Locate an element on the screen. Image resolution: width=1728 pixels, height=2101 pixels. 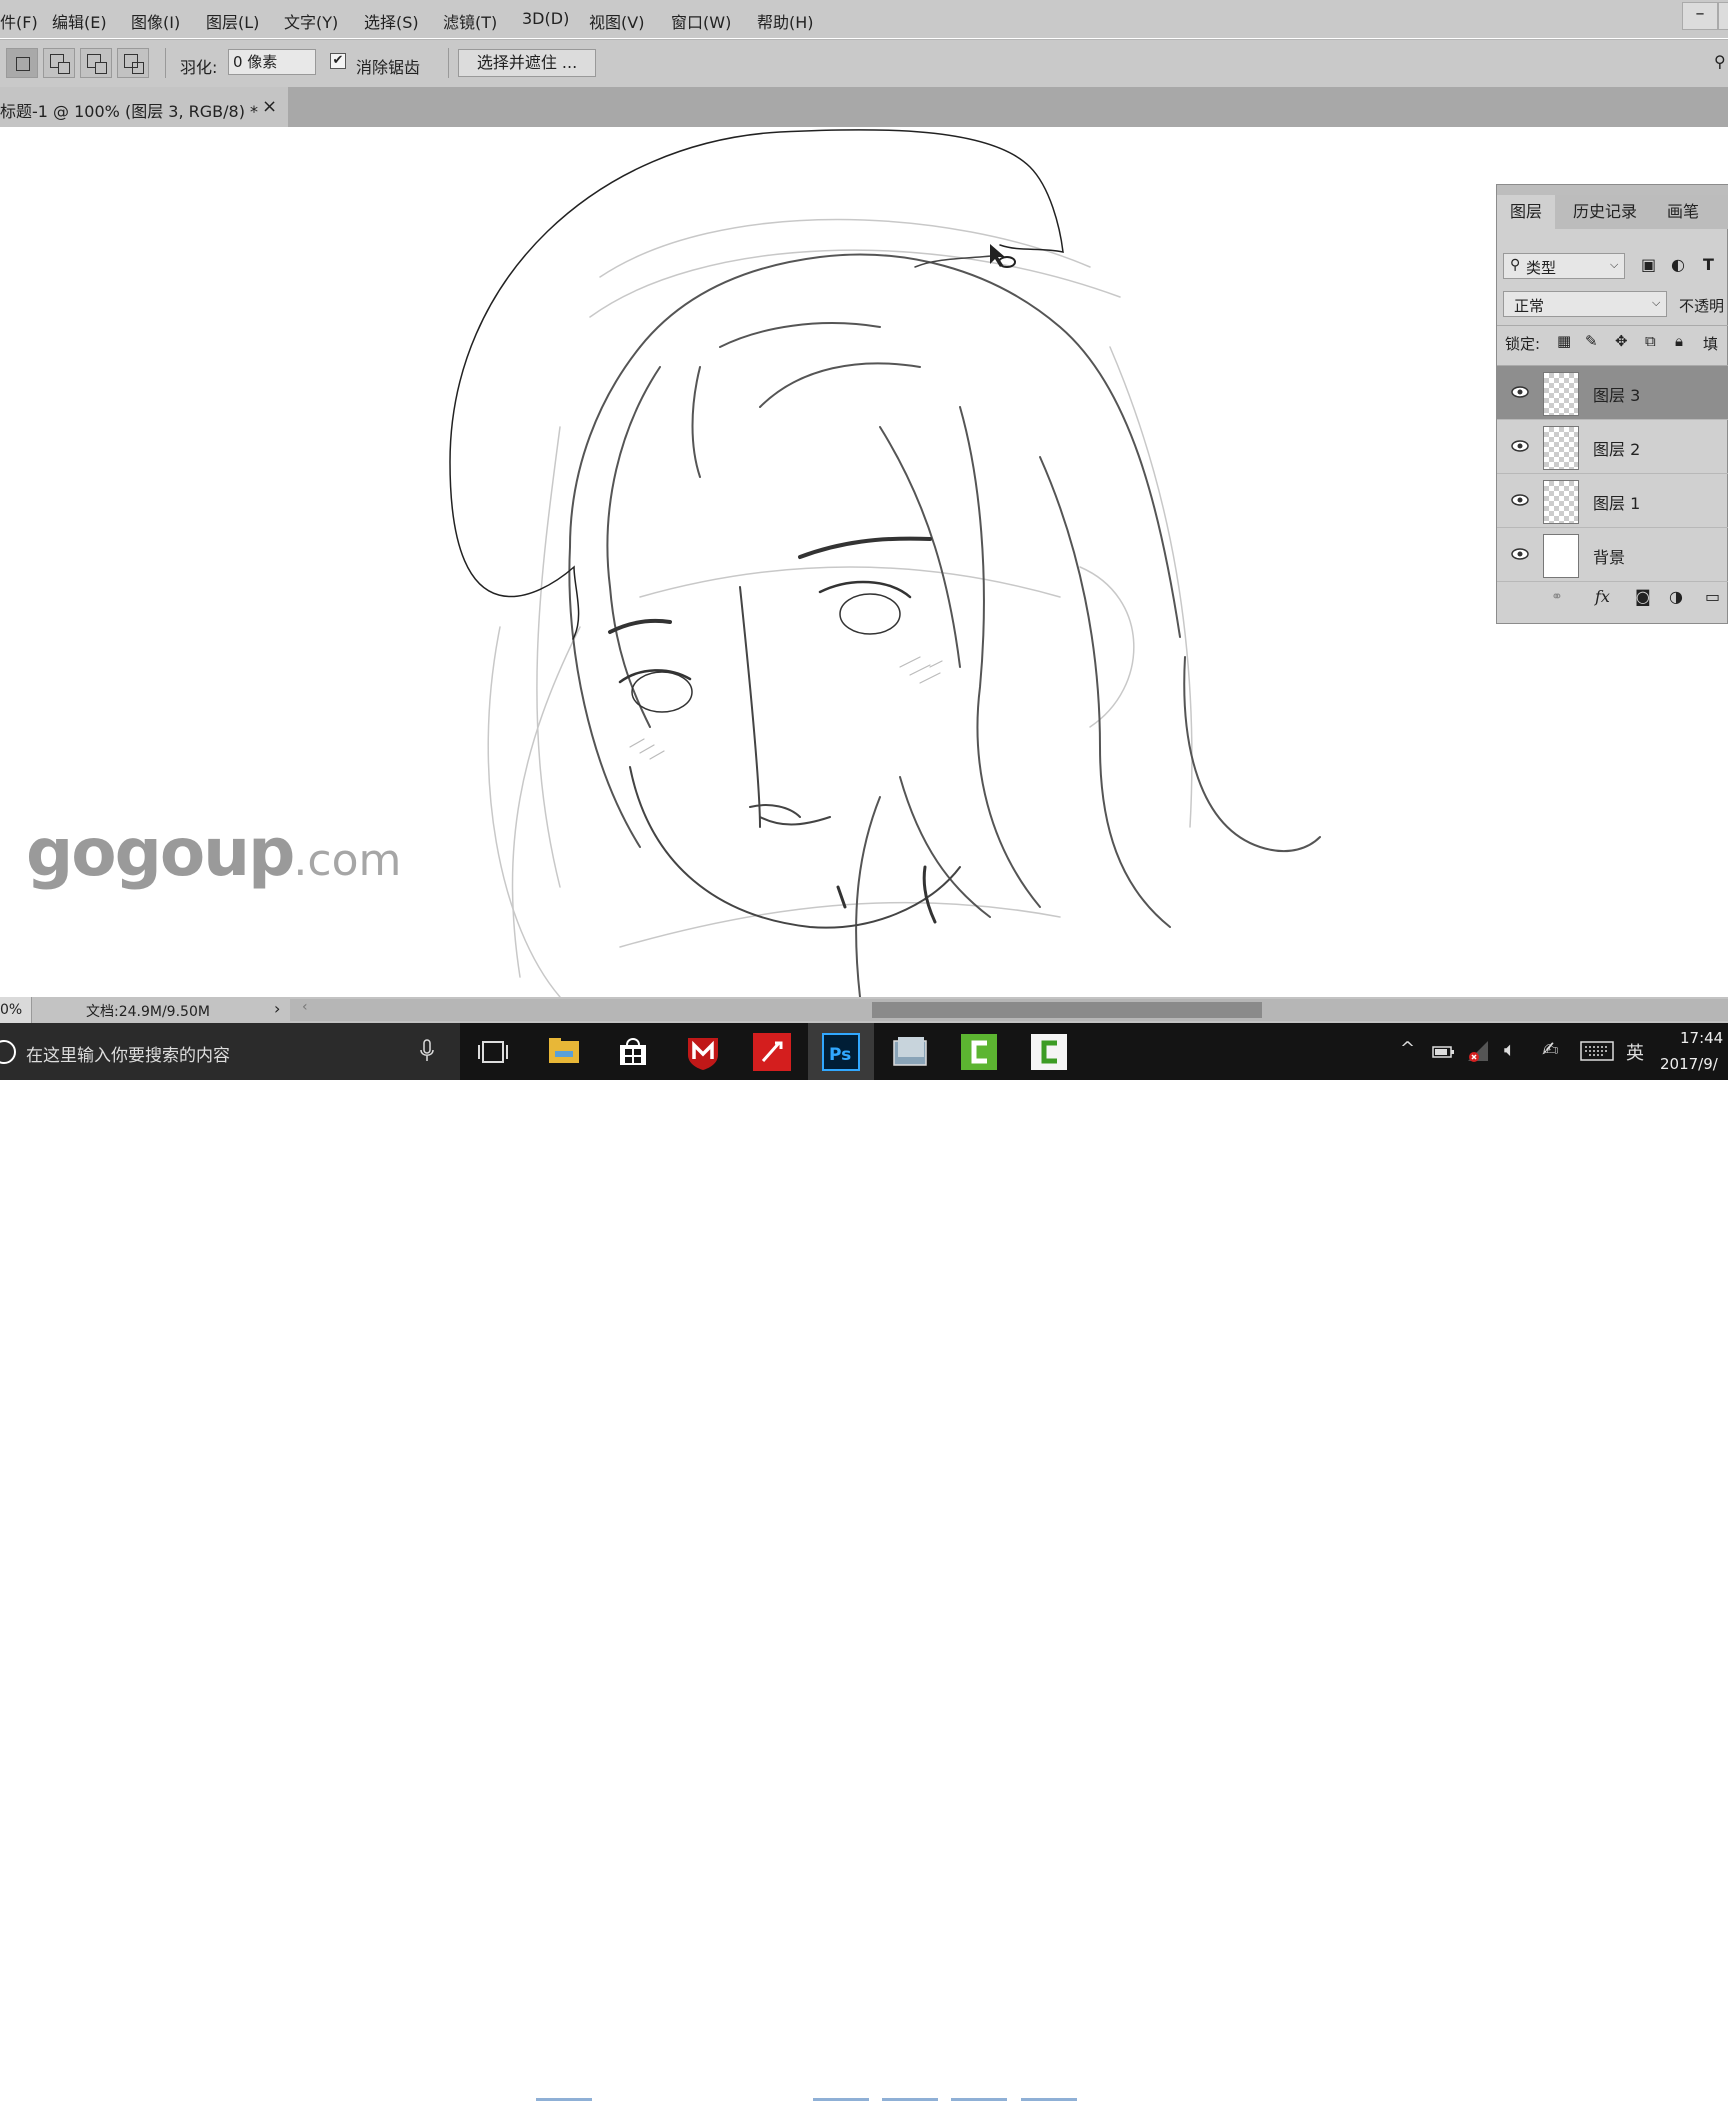
clock-date: 2017/9/ is located at coordinates (1689, 1064).